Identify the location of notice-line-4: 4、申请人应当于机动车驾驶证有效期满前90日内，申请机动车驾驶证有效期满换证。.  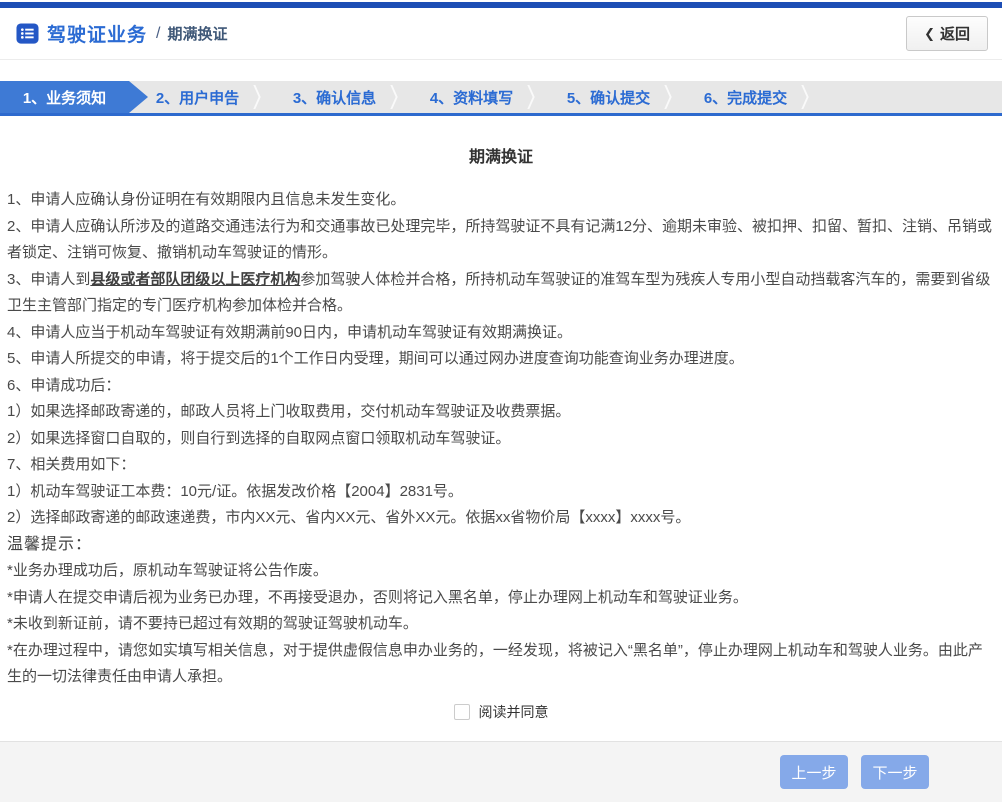
(290, 332).